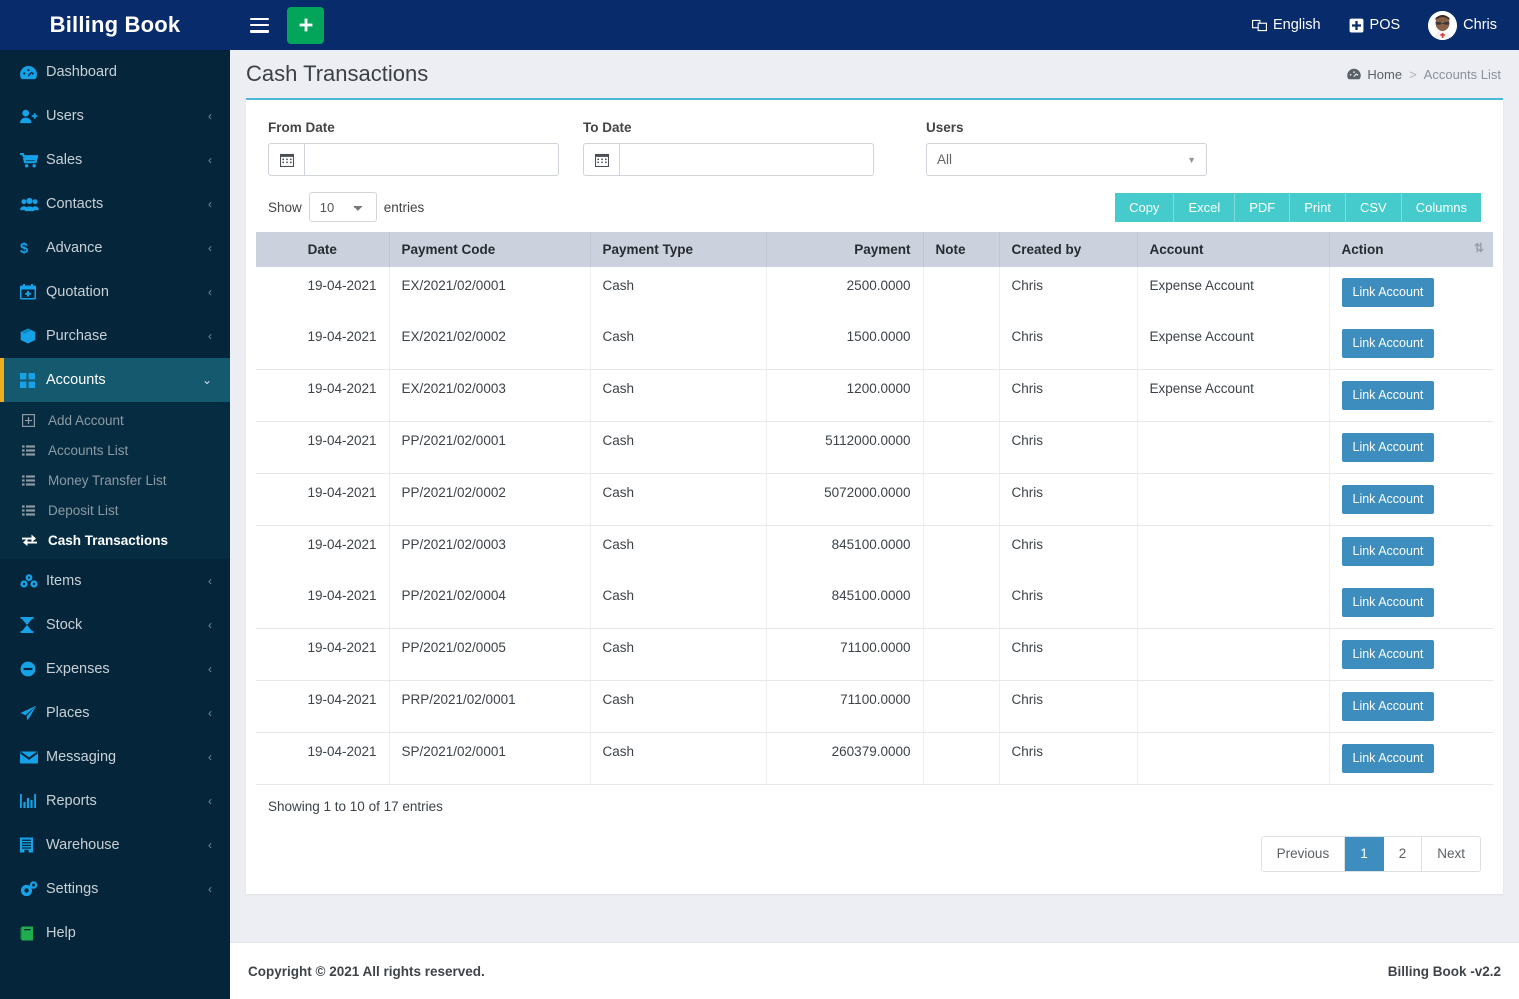 The width and height of the screenshot is (1519, 999). I want to click on dollar-icon: $, so click(33, 248).